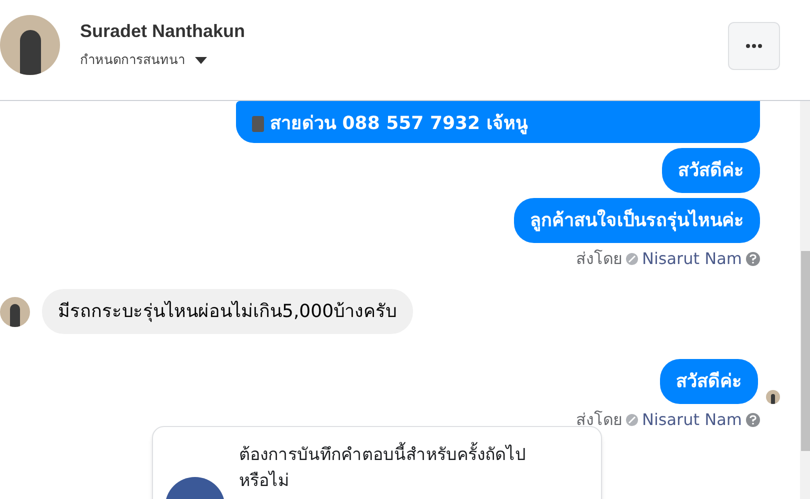 This screenshot has width=810, height=499. Describe the element at coordinates (227, 311) in the screenshot. I see `incoming-message-bubble: มีรถกระบะรุ่นไหนผ่อนไม่เกิน5,000บ้างครับ` at that location.